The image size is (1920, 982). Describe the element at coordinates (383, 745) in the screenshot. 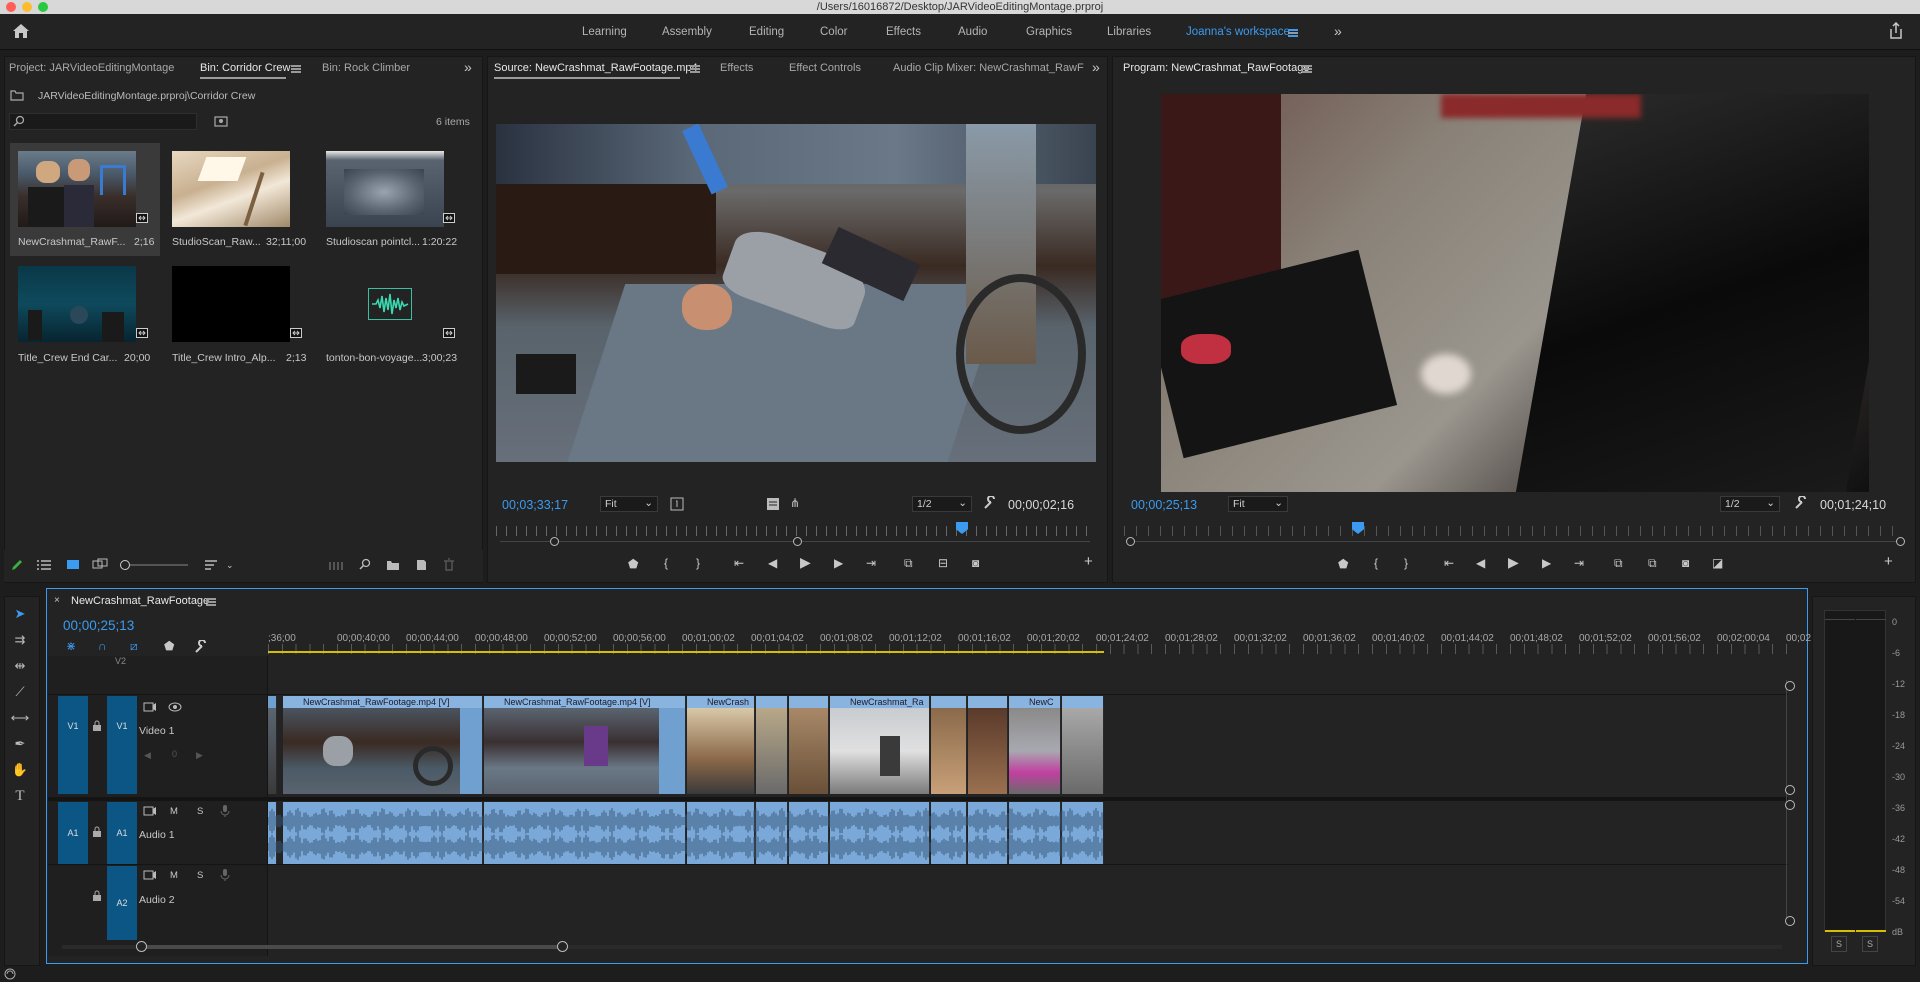

I see `video-clip: NewCrashmat_RawFootage.mp4 [V]` at that location.